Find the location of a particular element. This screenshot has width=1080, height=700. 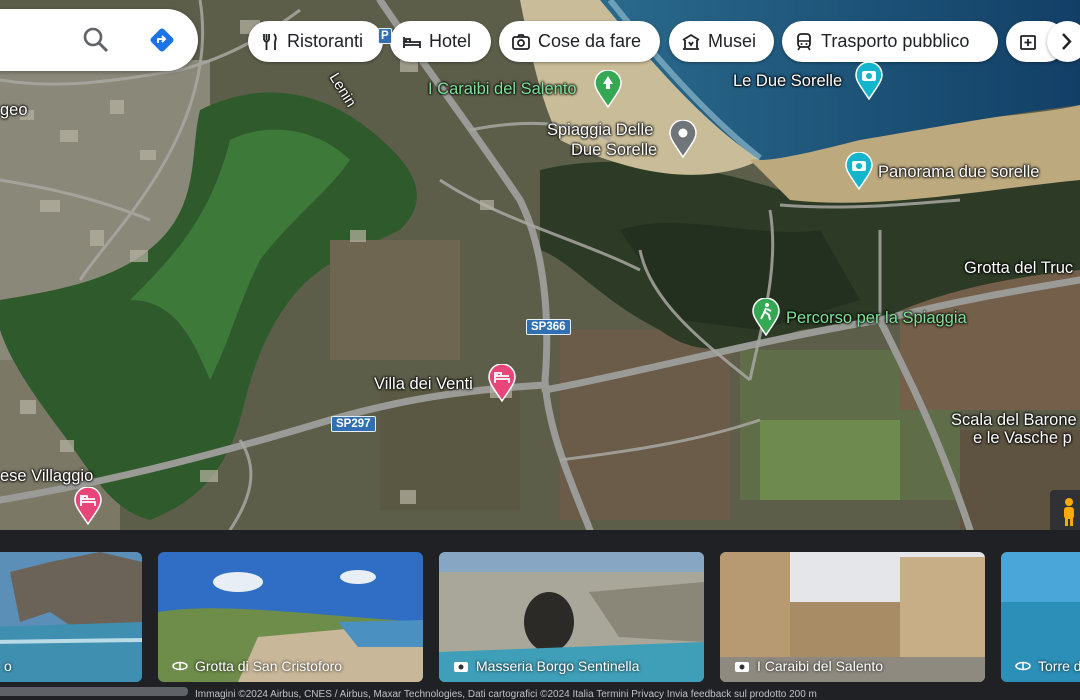

place-pin-villaggio is located at coordinates (88, 506).